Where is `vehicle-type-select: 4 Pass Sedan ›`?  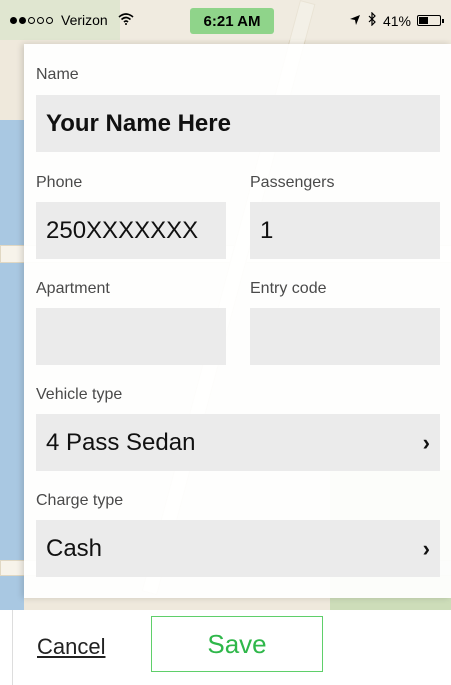
vehicle-type-select: 4 Pass Sedan › is located at coordinates (238, 442).